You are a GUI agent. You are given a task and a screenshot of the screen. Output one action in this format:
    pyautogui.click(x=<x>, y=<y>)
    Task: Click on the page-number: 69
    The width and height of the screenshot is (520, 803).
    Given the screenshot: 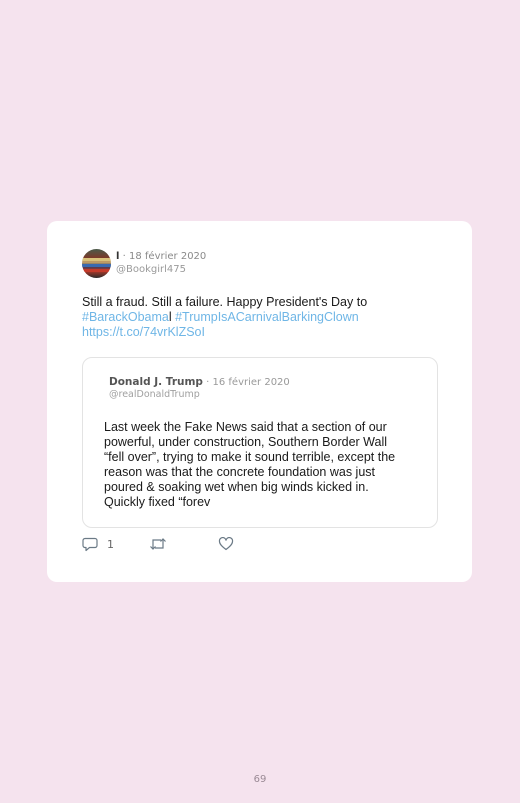 What is the action you would take?
    pyautogui.click(x=260, y=779)
    